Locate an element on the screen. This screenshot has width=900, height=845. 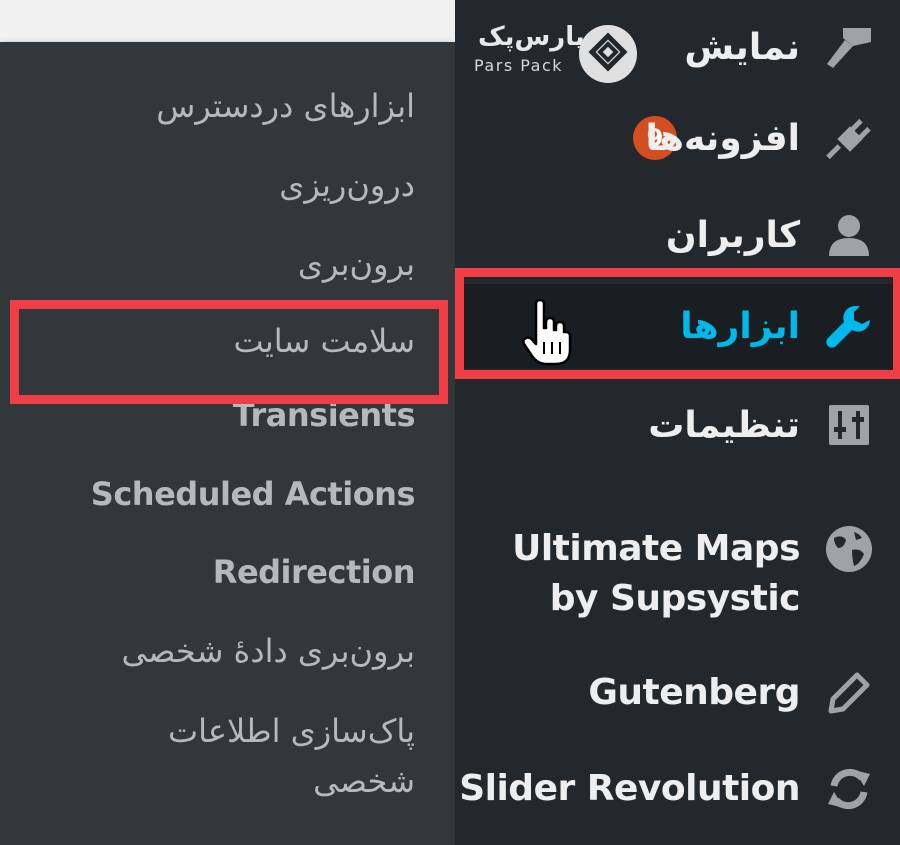
menu-label-users: کاربران is located at coordinates (732, 235).